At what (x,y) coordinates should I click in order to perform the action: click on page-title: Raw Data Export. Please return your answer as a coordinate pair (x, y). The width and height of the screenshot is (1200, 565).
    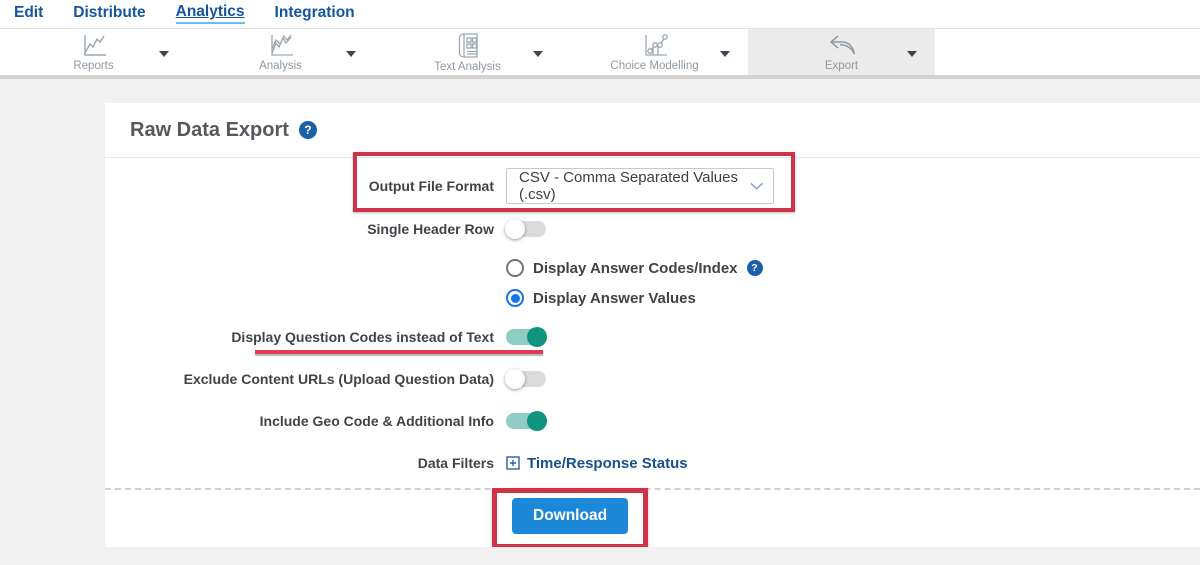
    Looking at the image, I should click on (209, 129).